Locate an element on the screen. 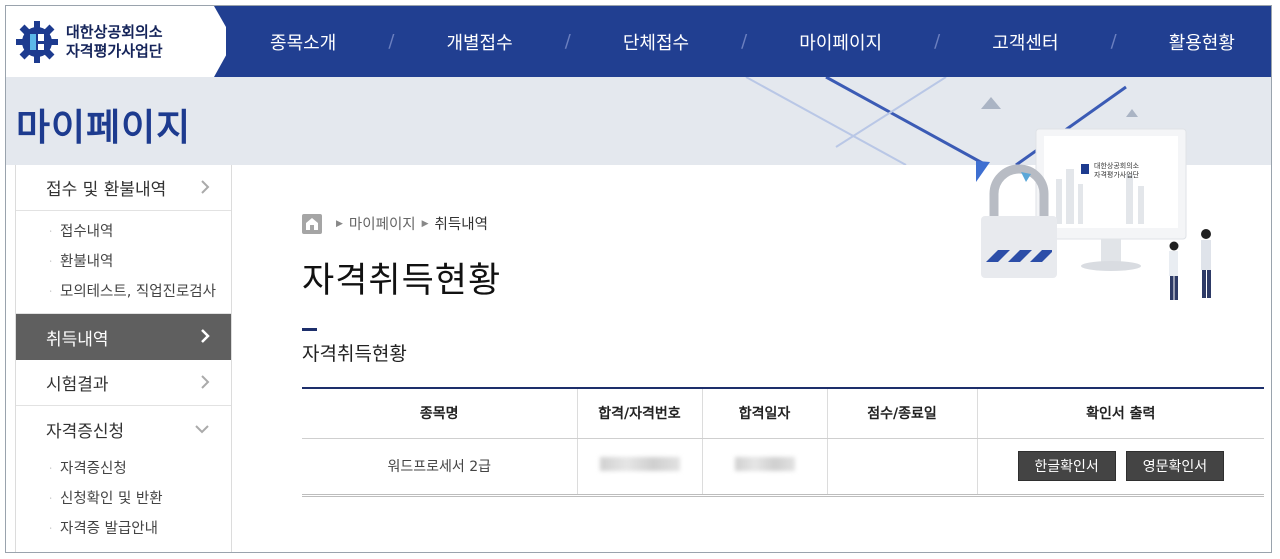 The image size is (1280, 559). sidebar-subitem-issue-guide: ㆍ 자격증 발급안내 is located at coordinates (138, 527).